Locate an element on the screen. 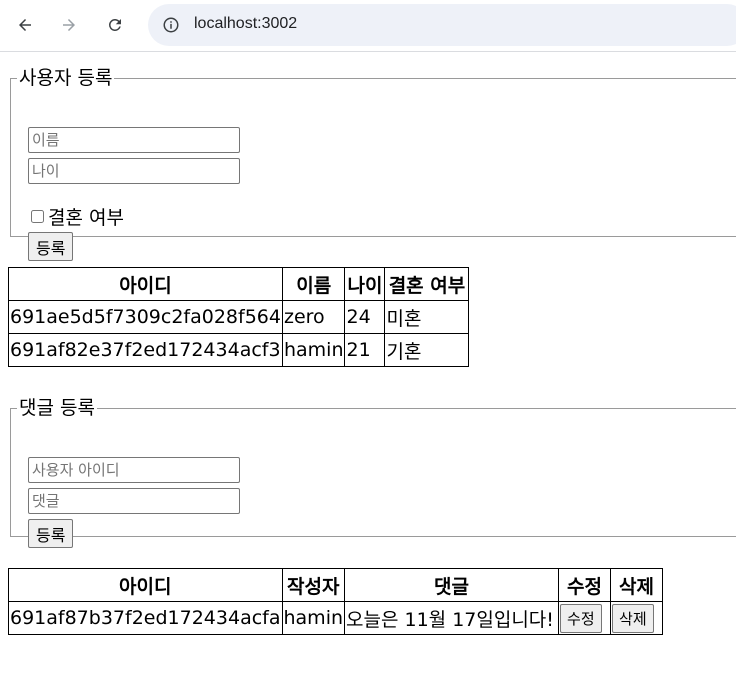 This screenshot has height=692, width=736. comment-author-cell: hamin is located at coordinates (313, 618).